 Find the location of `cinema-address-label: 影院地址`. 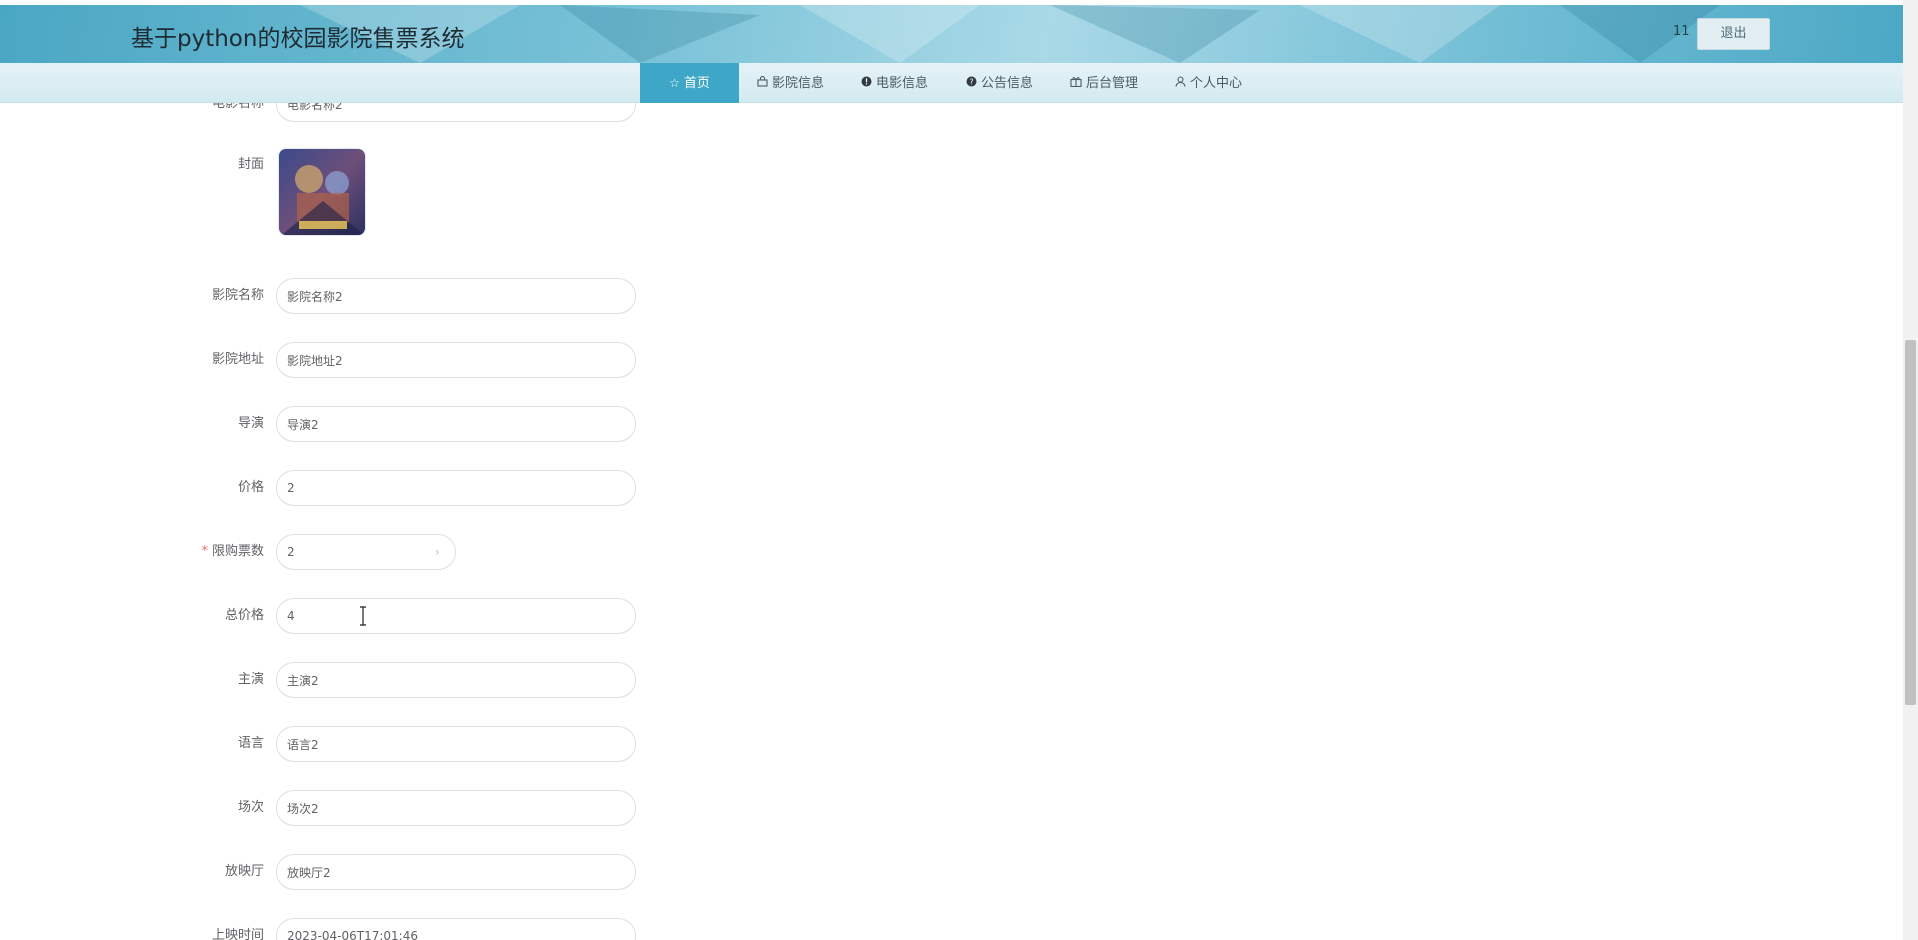

cinema-address-label: 影院地址 is located at coordinates (237, 359).